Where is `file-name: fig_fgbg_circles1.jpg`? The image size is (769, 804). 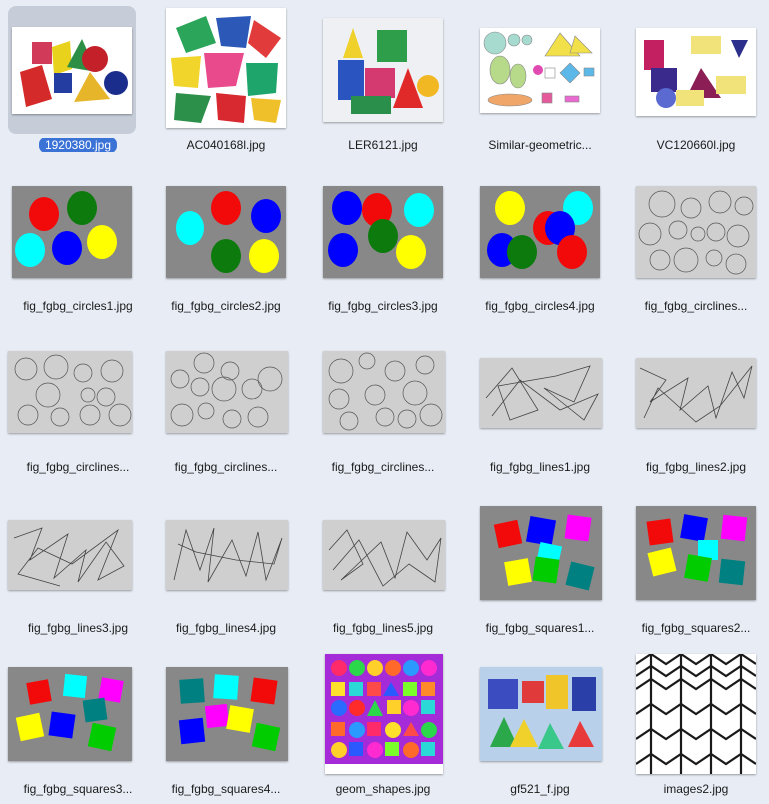
file-name: fig_fgbg_circles1.jpg is located at coordinates (78, 306).